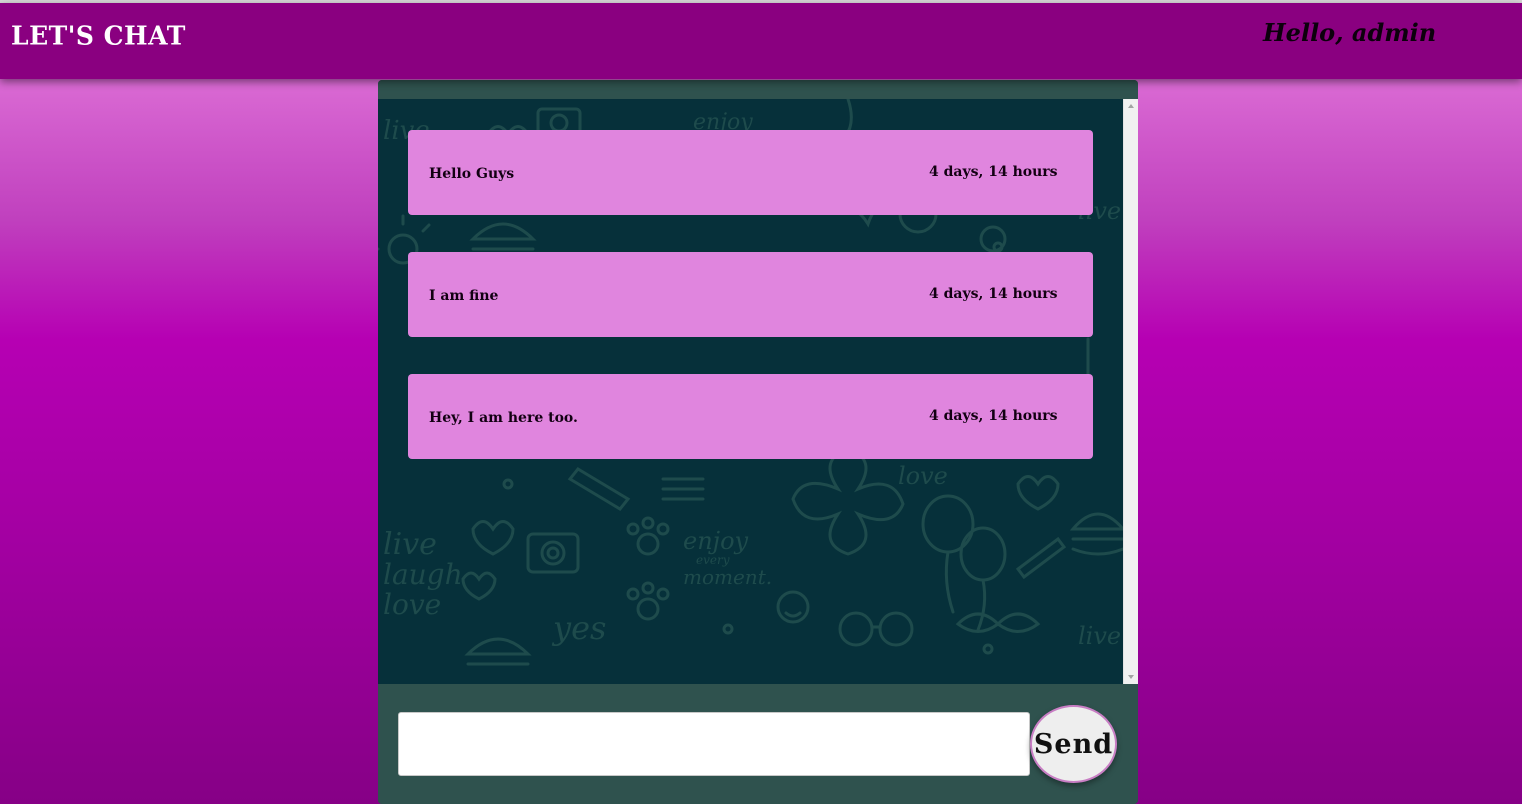  I want to click on send-button: Send, so click(1073, 744).